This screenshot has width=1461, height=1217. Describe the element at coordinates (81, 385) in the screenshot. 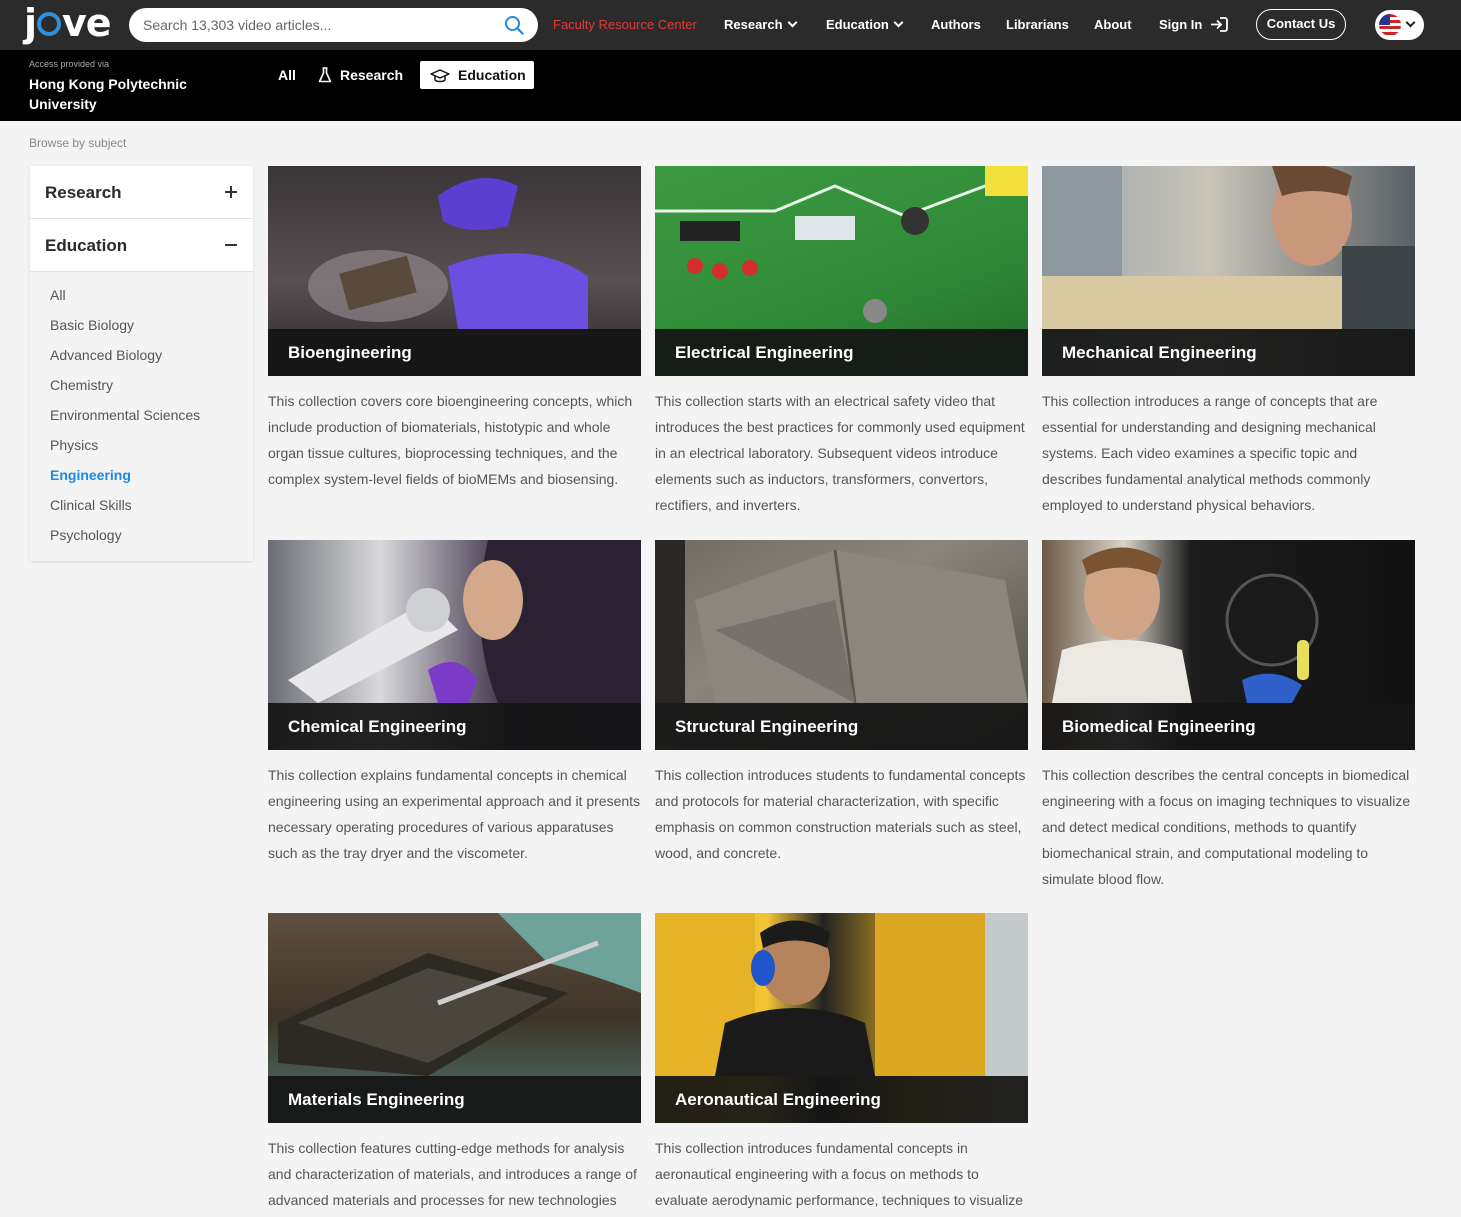

I see `sidebar-item-chemistry: Chemistry` at that location.